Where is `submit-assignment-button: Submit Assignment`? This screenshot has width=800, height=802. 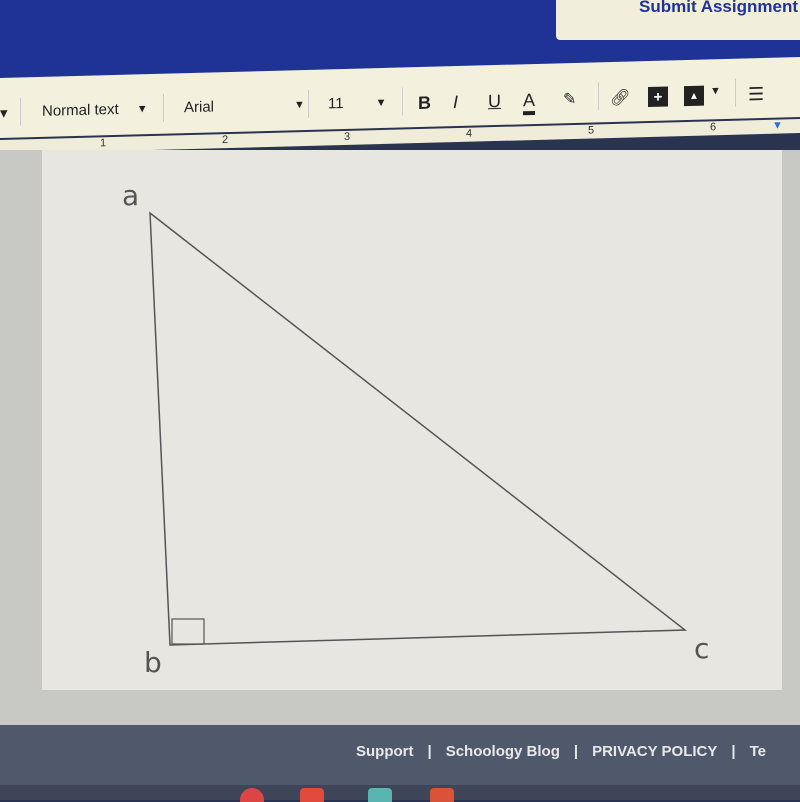 submit-assignment-button: Submit Assignment is located at coordinates (678, 20).